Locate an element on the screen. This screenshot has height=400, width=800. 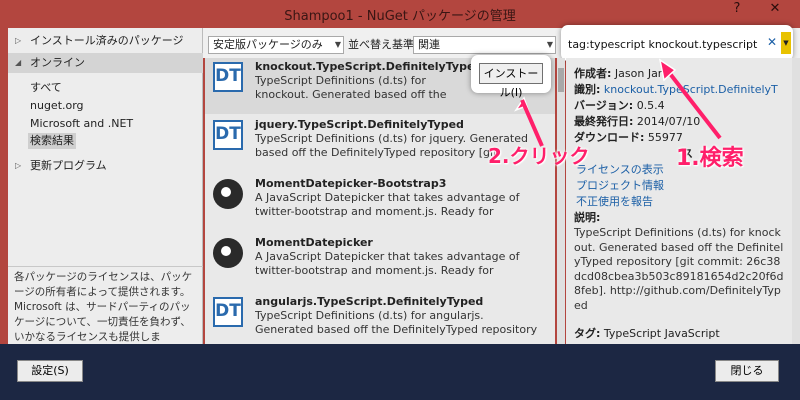
tree-node-label: オンライン is located at coordinates (57, 62).